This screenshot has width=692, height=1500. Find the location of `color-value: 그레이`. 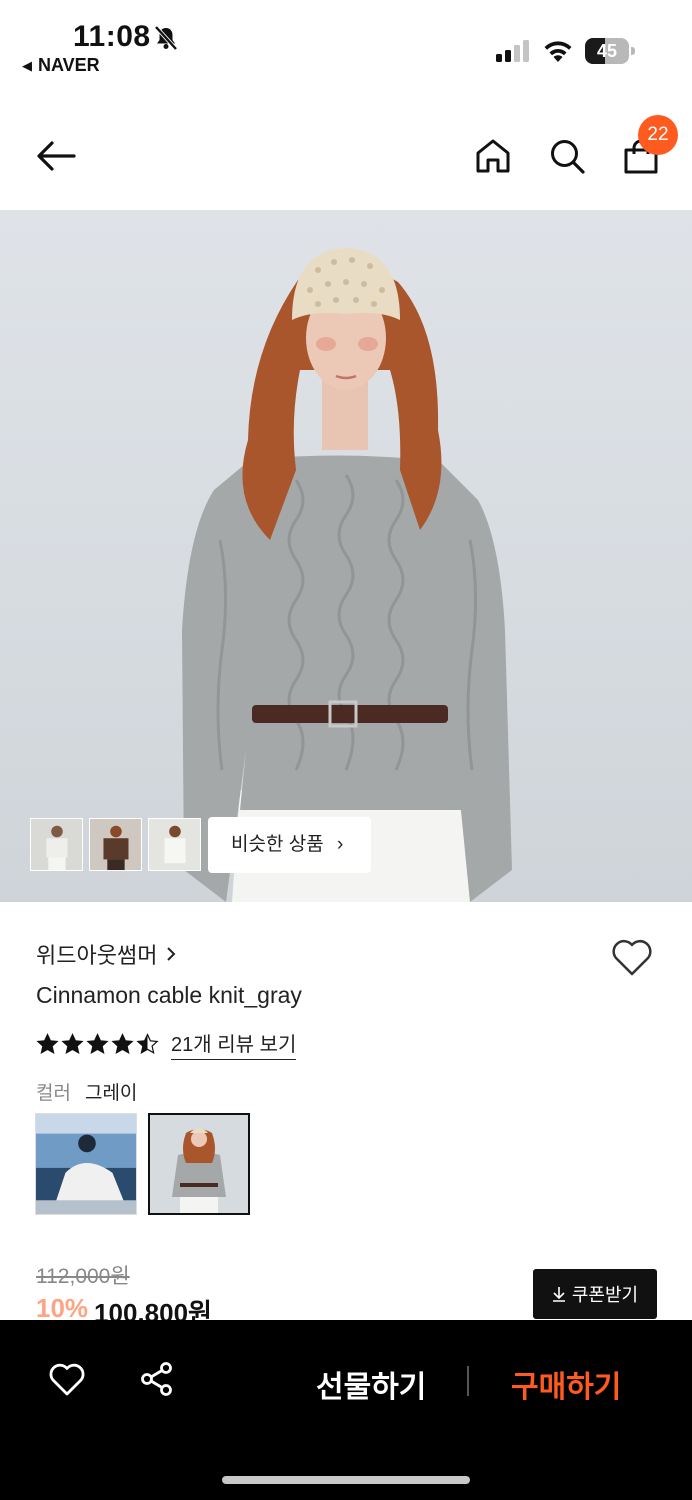

color-value: 그레이 is located at coordinates (111, 1093).